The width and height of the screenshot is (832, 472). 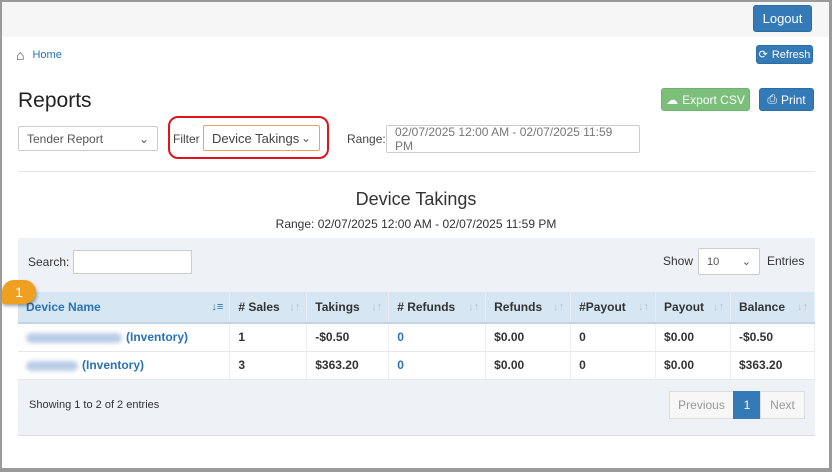 What do you see at coordinates (186, 139) in the screenshot?
I see `filter-label: Filter` at bounding box center [186, 139].